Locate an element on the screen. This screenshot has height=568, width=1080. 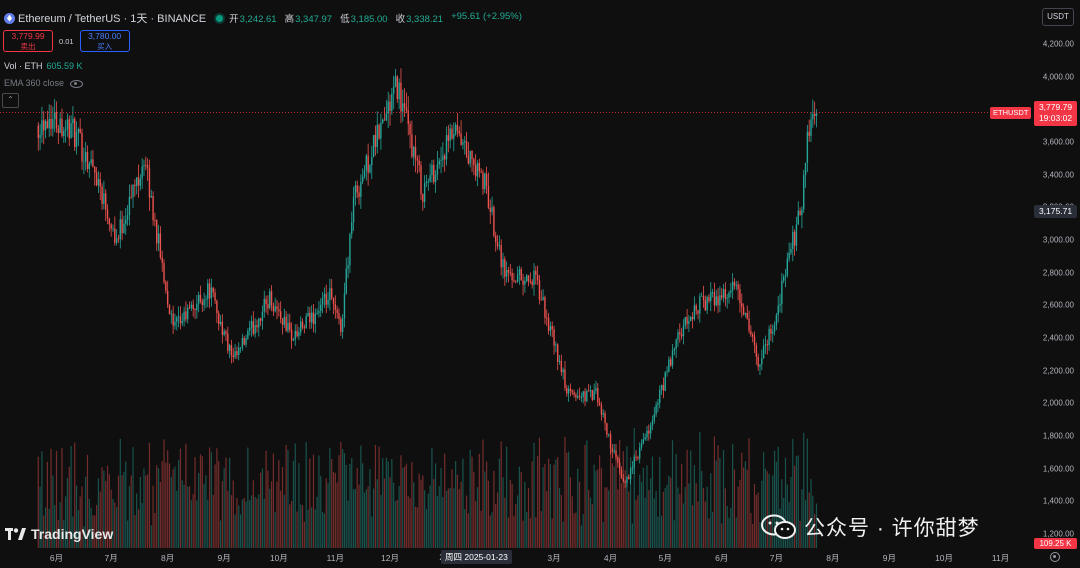
symbol-title: Ethereum / TetherUS · 1天 · BINANCE is located at coordinates (112, 18).